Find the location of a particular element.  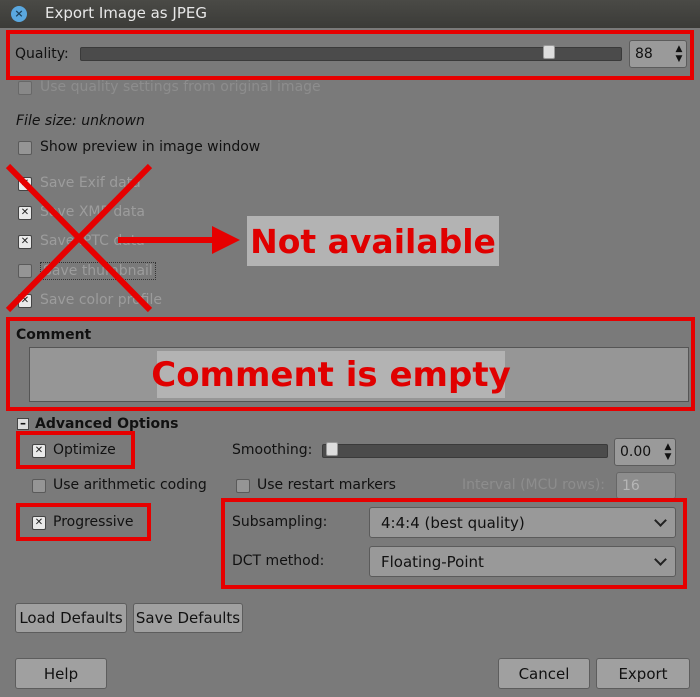

subsampling-label: Subsampling: is located at coordinates (280, 522).